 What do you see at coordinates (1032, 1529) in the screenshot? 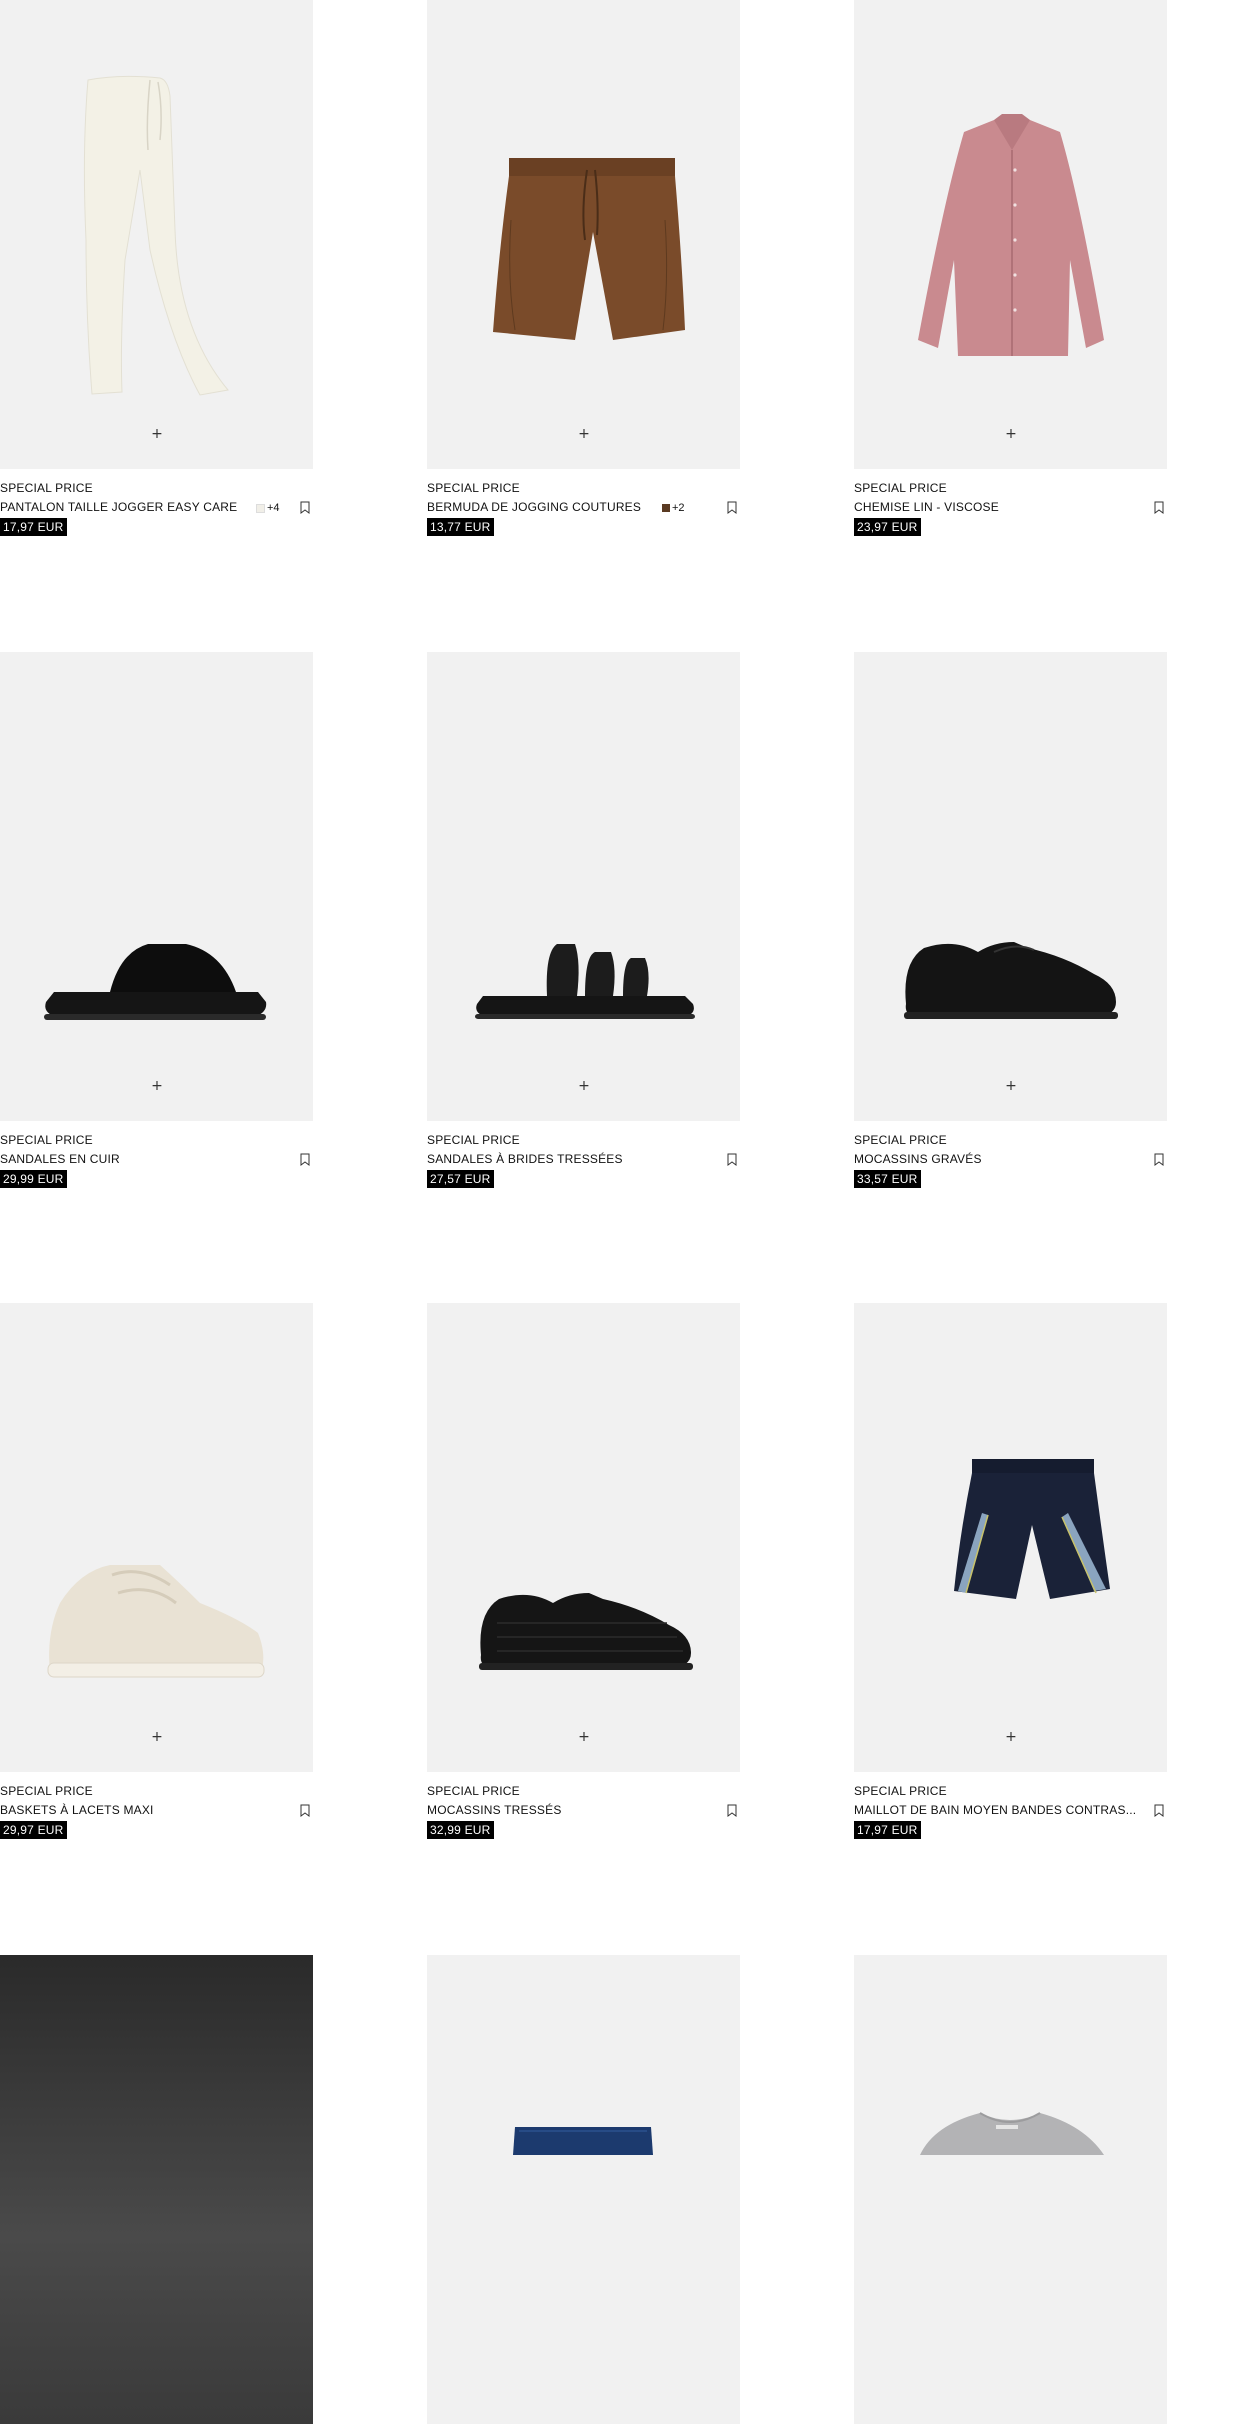
I see `swim-shorts-icon` at bounding box center [1032, 1529].